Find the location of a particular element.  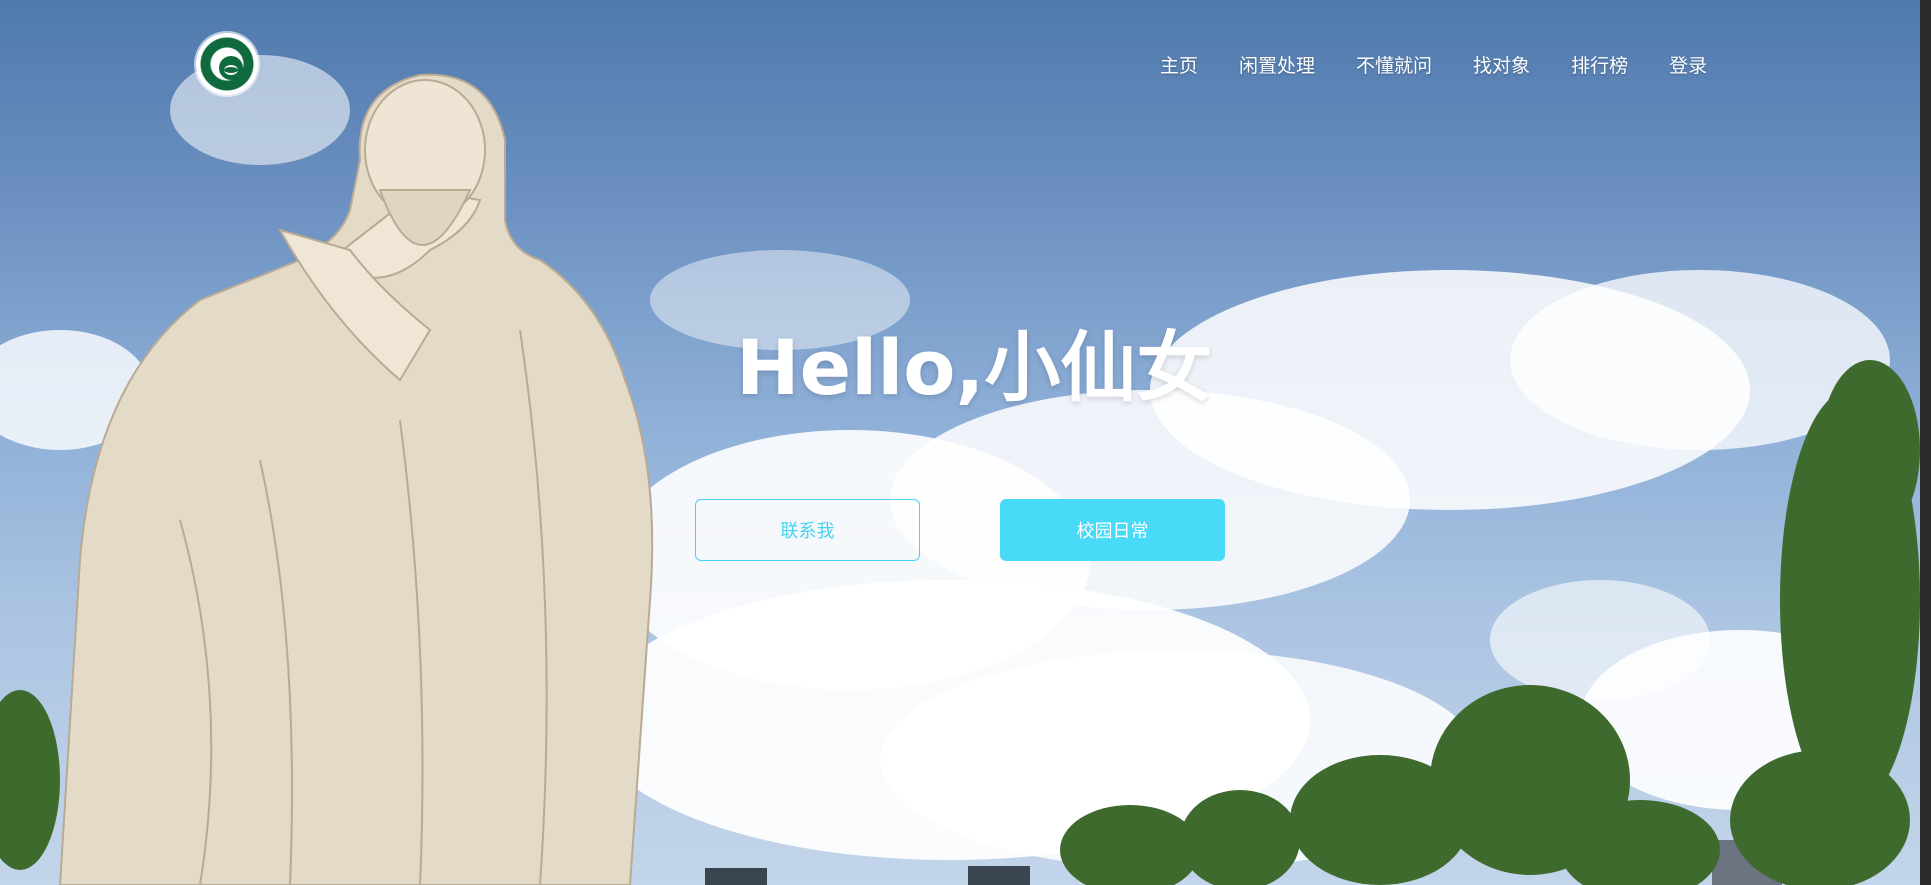

nav-item-ranking: 排行榜 is located at coordinates (1599, 66).